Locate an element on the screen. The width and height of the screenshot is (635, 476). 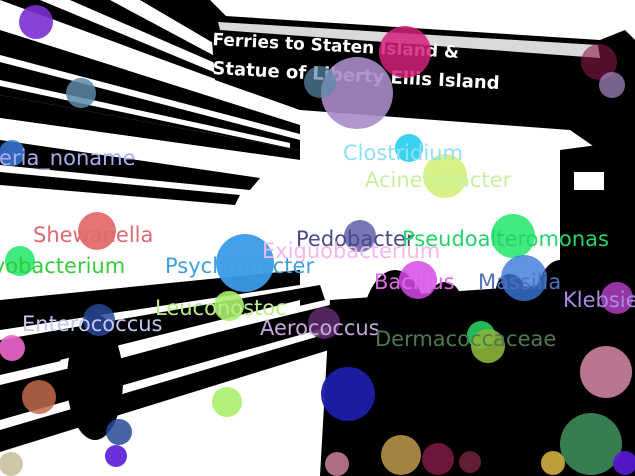
taxon-label: Shewanella is located at coordinates (93, 235).